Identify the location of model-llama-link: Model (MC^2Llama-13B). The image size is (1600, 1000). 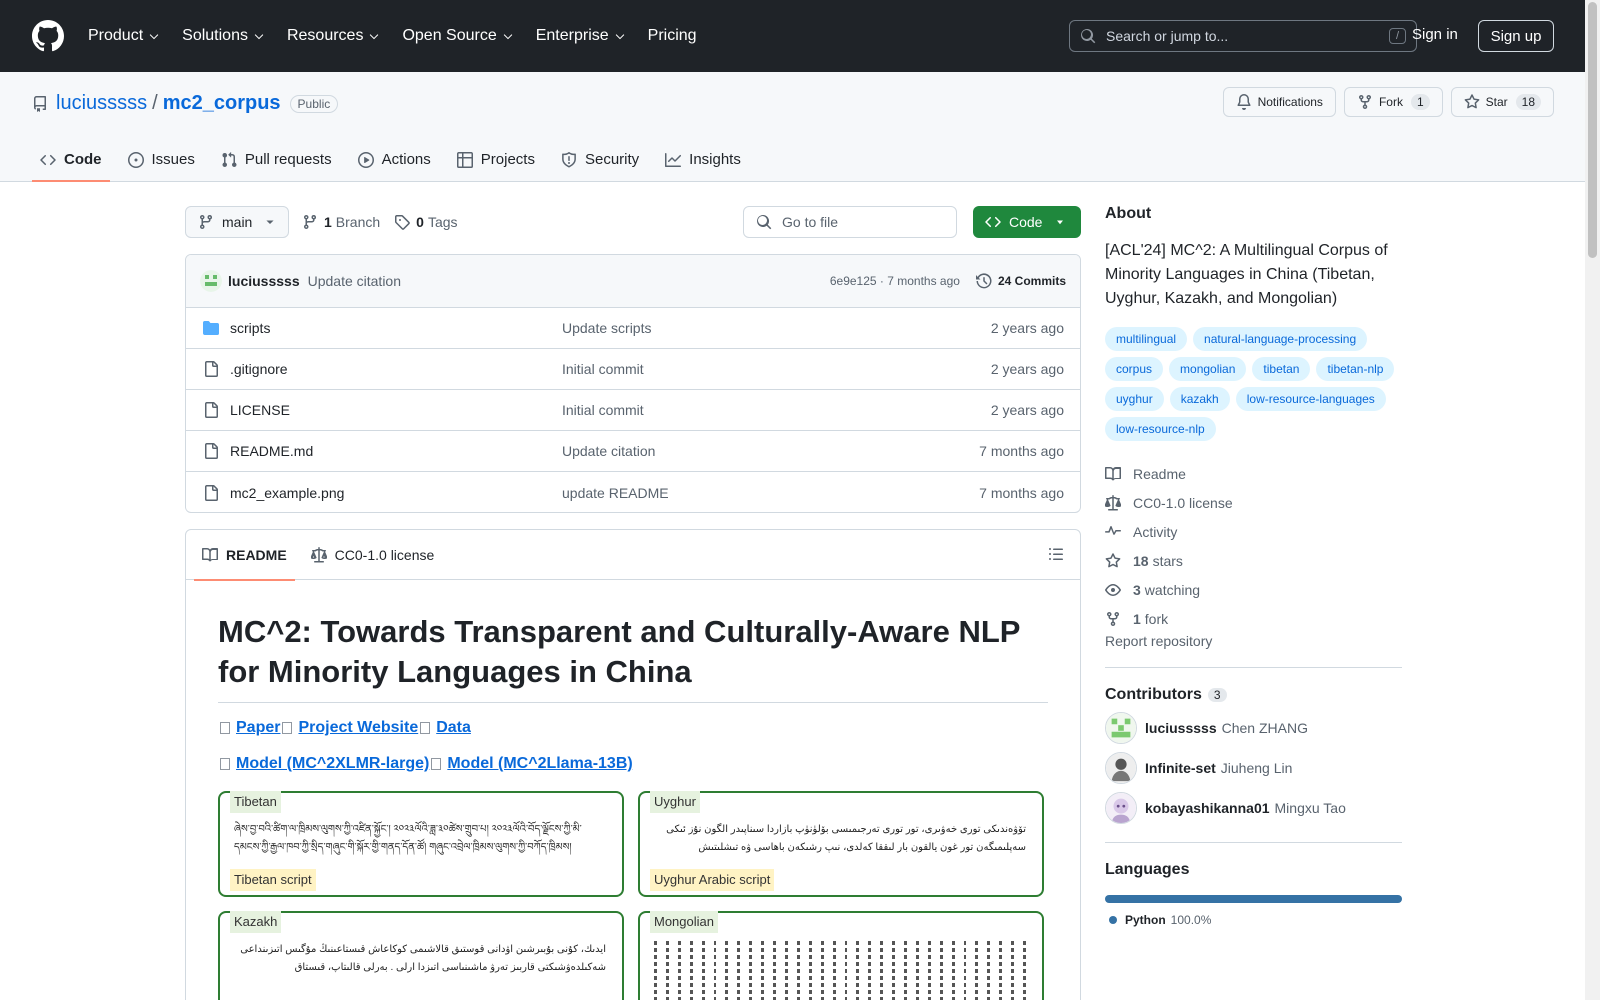
(539, 764).